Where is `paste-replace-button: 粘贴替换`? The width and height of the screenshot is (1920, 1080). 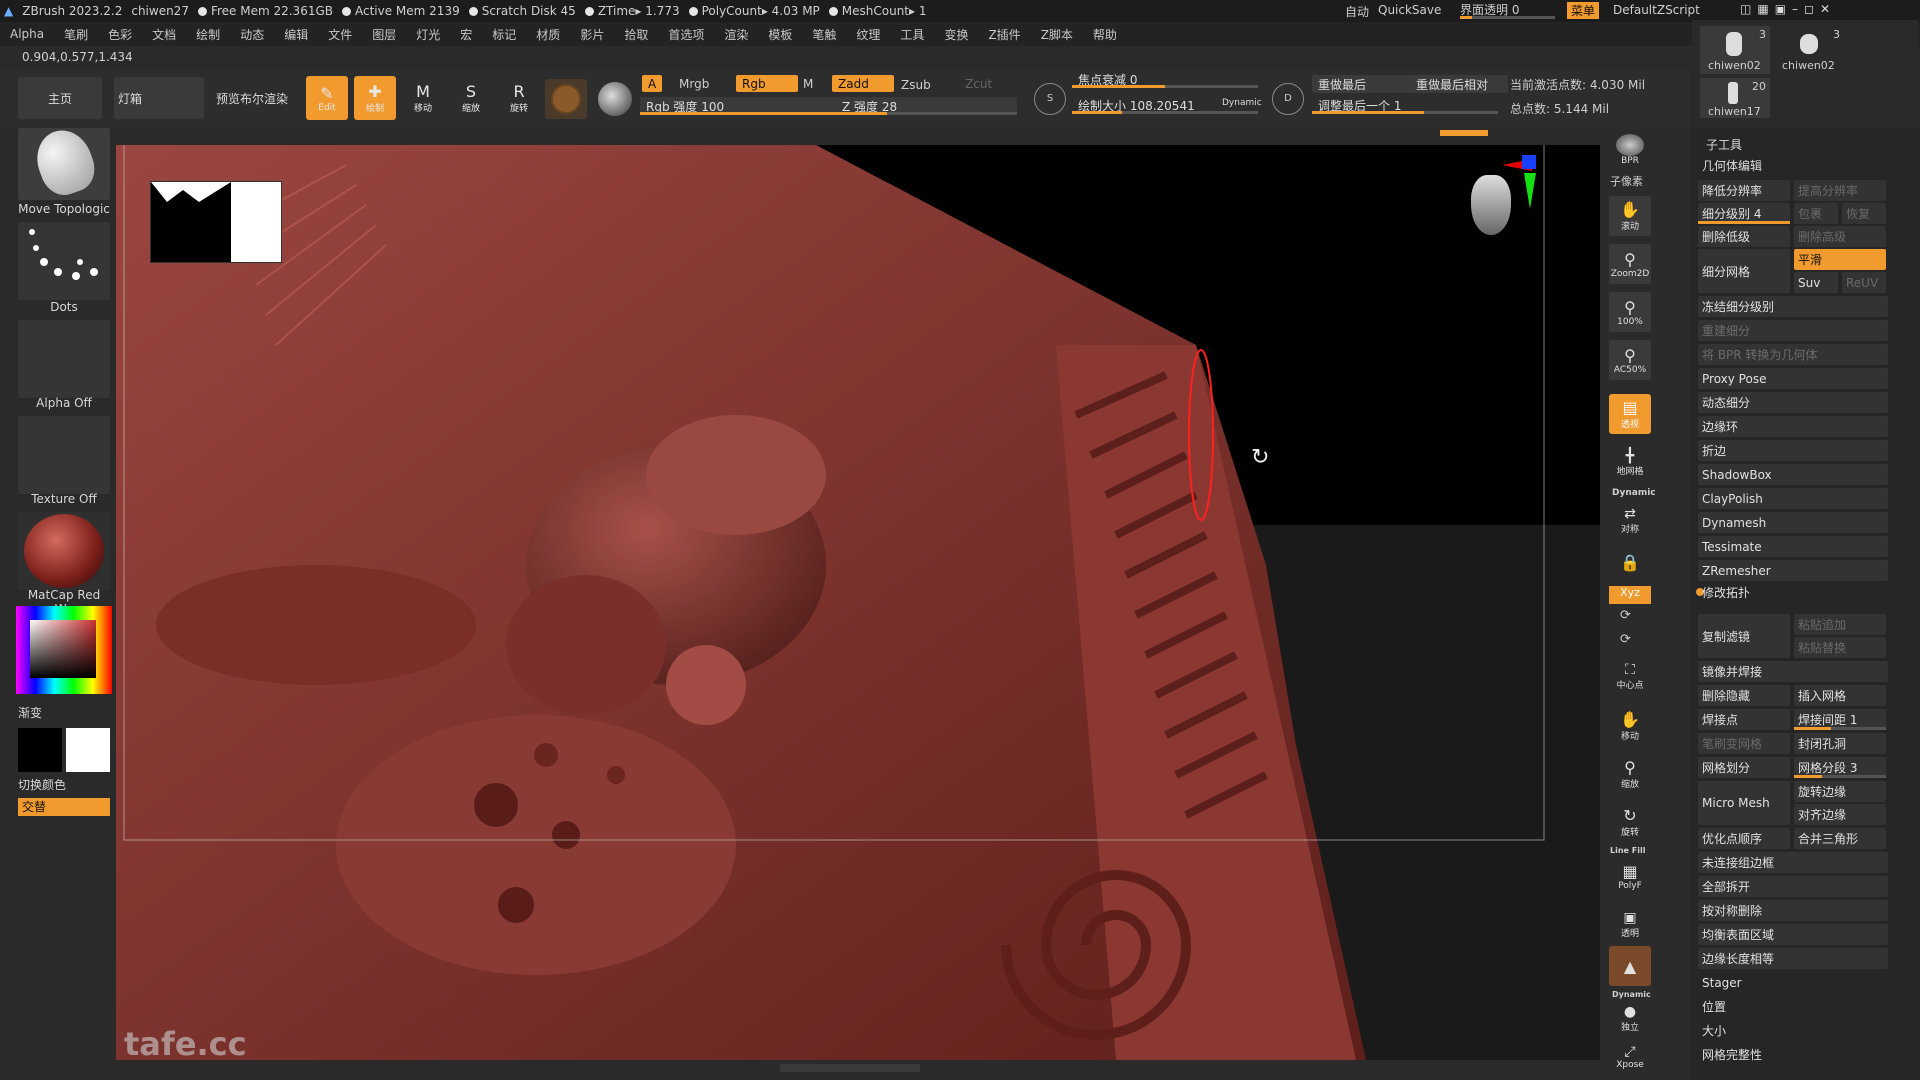
paste-replace-button: 粘贴替换 is located at coordinates (1840, 647).